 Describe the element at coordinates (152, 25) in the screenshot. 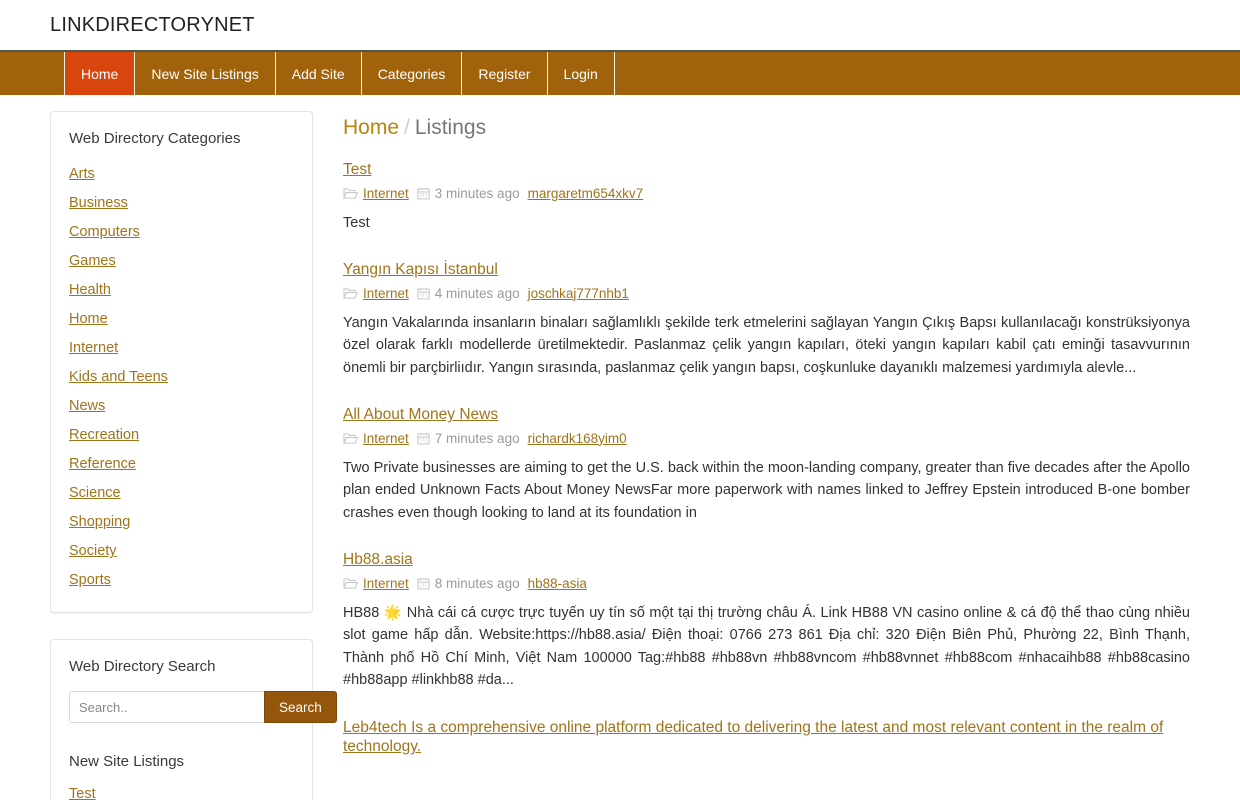

I see `site-brand: LINKDIRECTORYNET` at that location.